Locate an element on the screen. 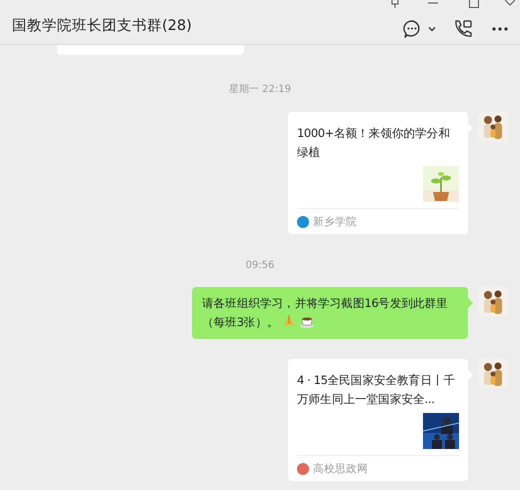 The height and width of the screenshot is (490, 520). maximize-icon is located at coordinates (474, 4).